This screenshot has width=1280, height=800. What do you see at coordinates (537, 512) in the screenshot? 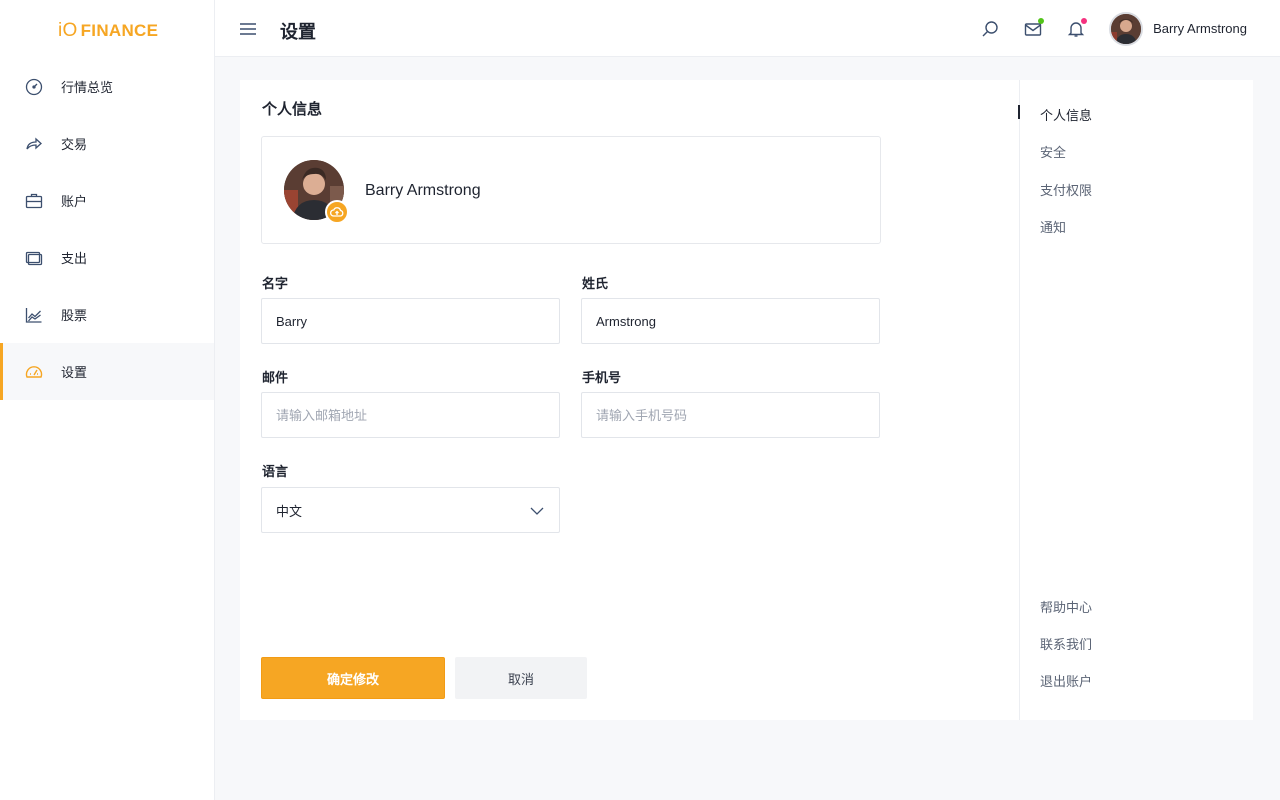
I see `chevron-down-icon` at bounding box center [537, 512].